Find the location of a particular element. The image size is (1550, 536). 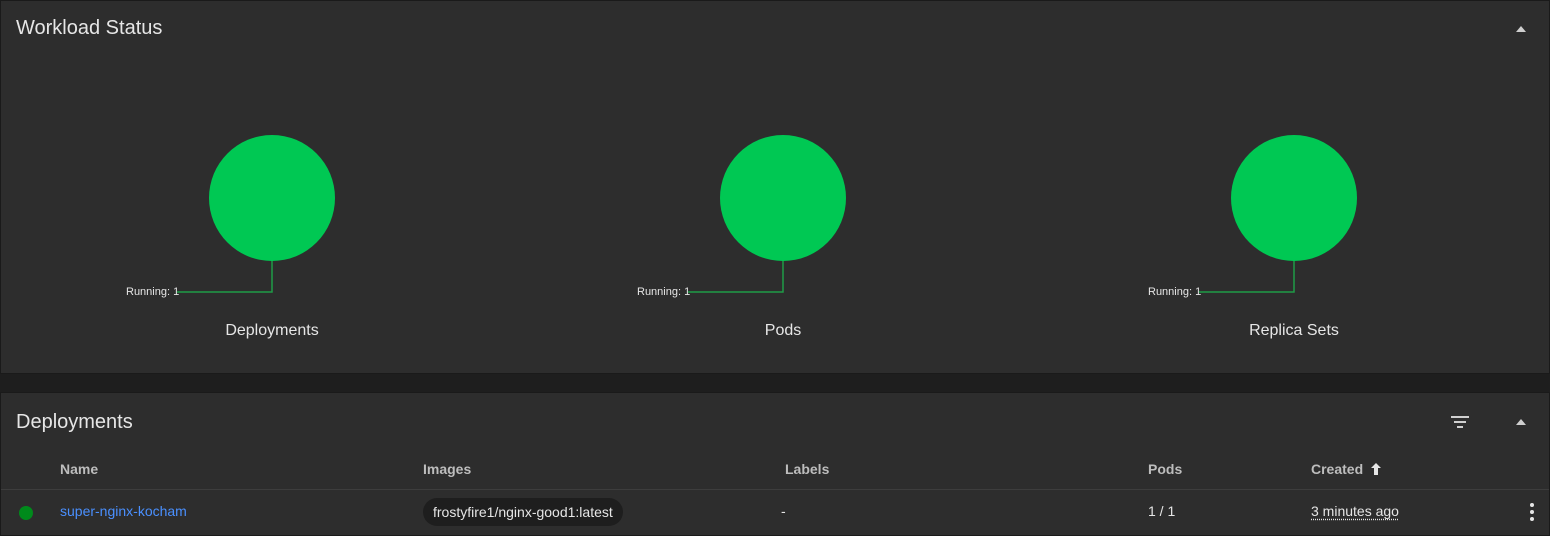

row-actions-button is located at coordinates (1532, 512).